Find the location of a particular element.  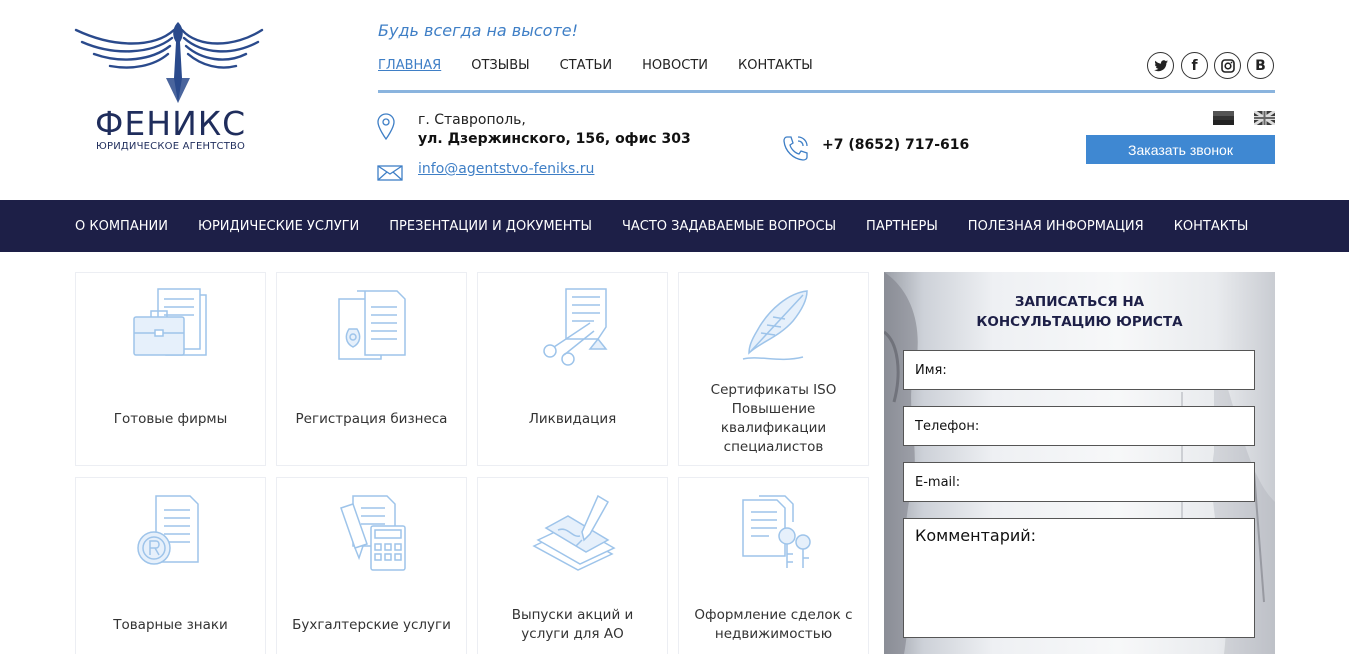

phoenix-logo-icon is located at coordinates (169, 62).